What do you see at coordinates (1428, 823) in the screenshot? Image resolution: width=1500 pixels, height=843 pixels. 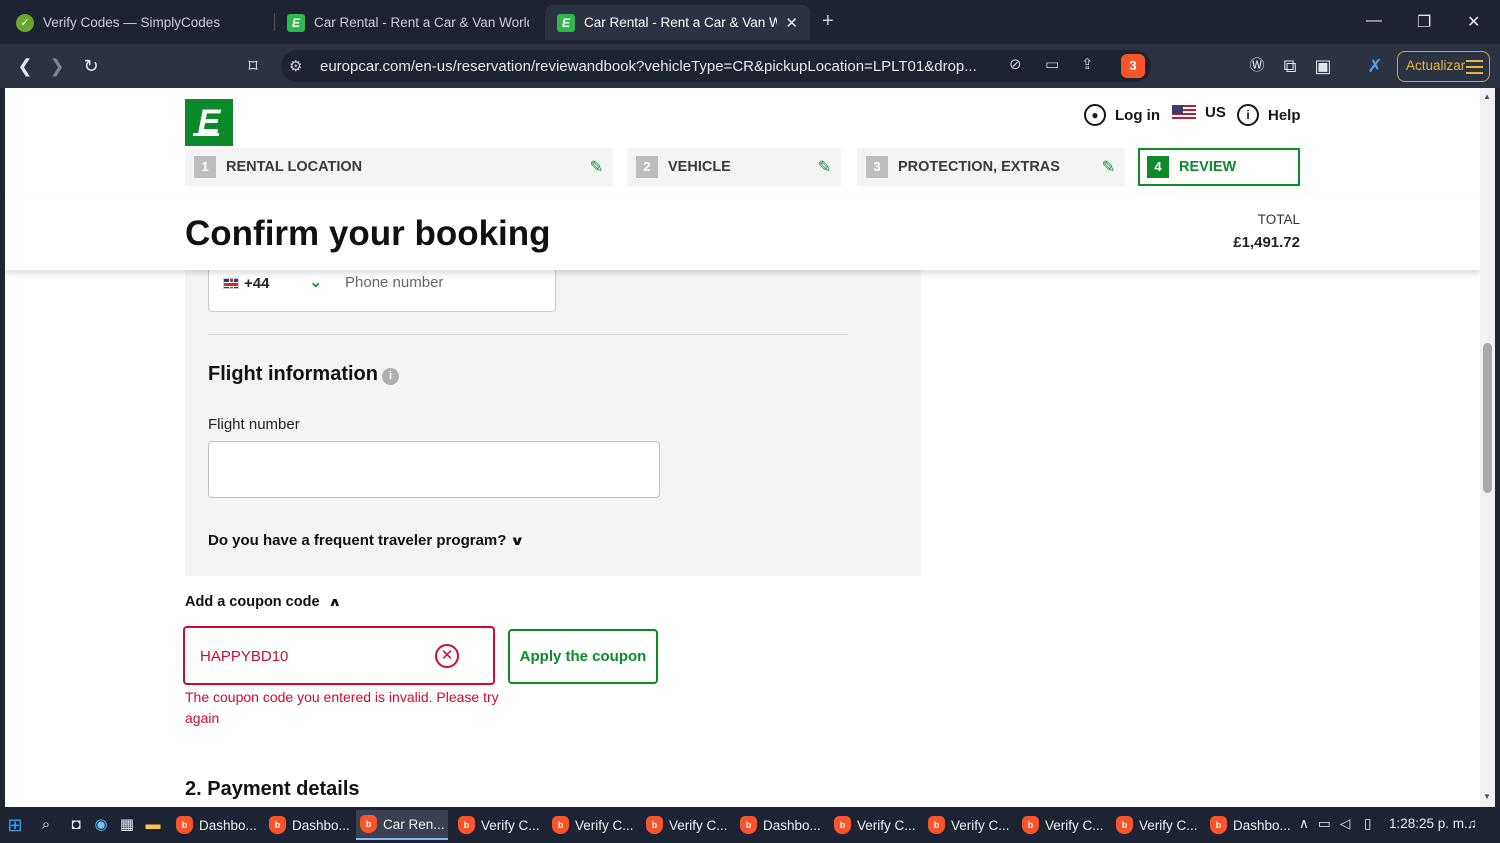 I see `taskbar-clock: 1:28:25 p. m.` at bounding box center [1428, 823].